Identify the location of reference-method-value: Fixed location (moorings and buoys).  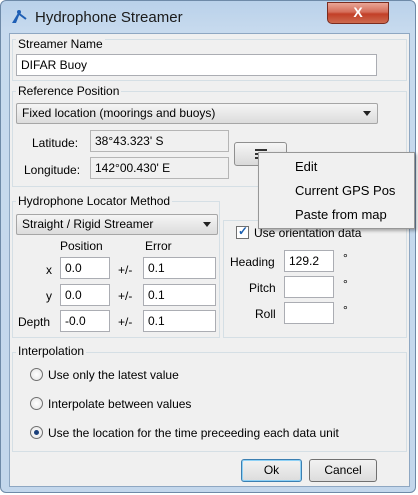
(119, 113).